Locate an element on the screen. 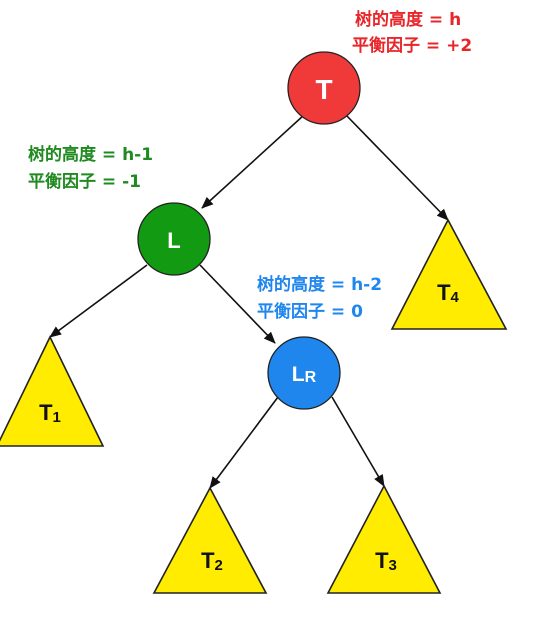 This screenshot has width=544, height=617. subtree-t1-label-sub: 1 is located at coordinates (57, 417).